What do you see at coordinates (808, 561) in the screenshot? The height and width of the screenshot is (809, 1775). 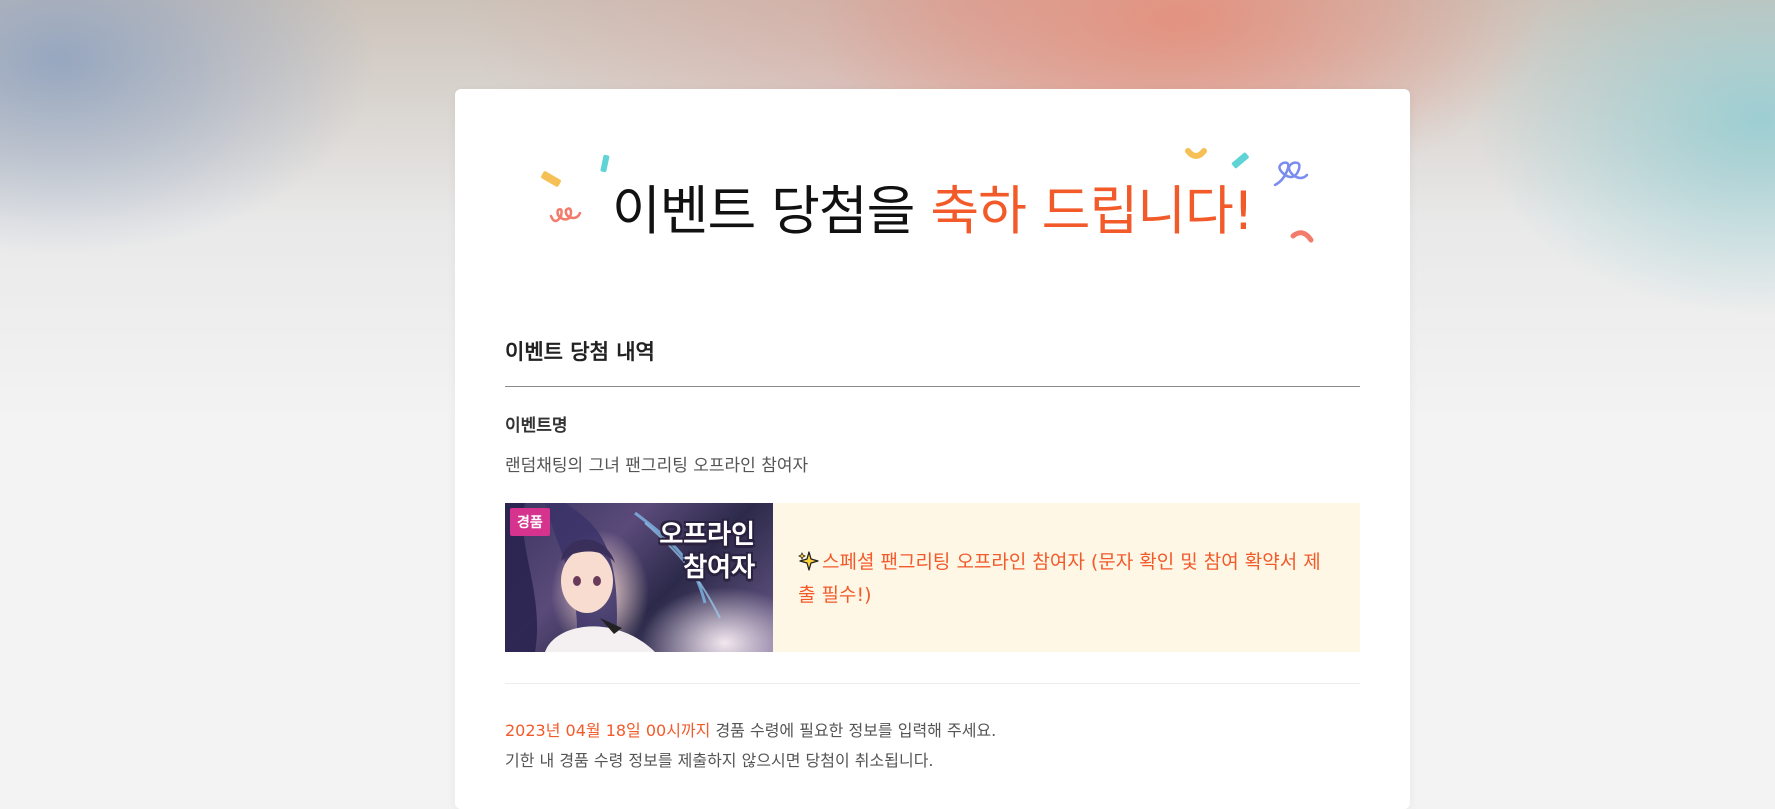 I see `sparkles-icon` at bounding box center [808, 561].